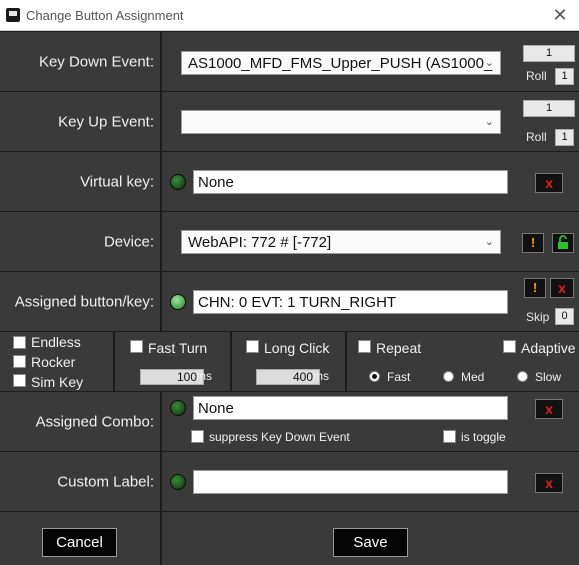 This screenshot has width=579, height=565. Describe the element at coordinates (117, 181) in the screenshot. I see `virtual-key-label: Virtual key:` at that location.